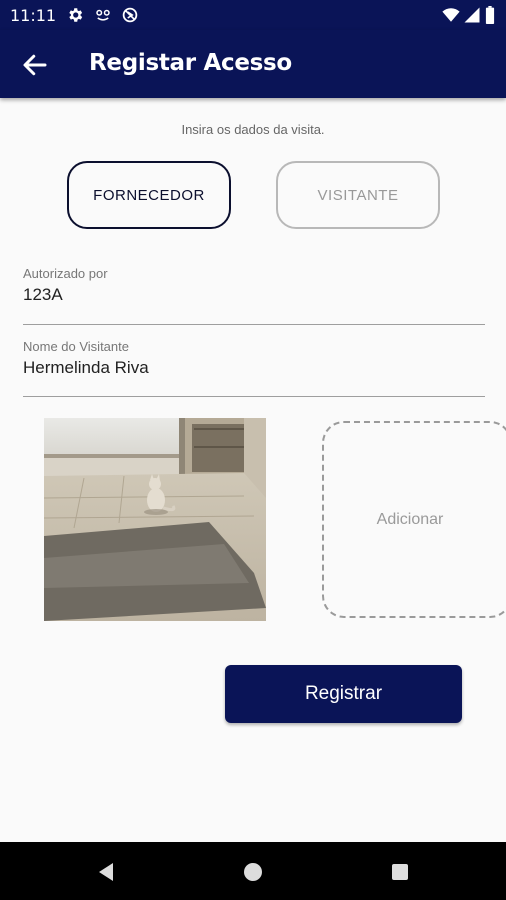 This screenshot has width=506, height=900. What do you see at coordinates (253, 15) in the screenshot?
I see `status-bar: 11:11` at bounding box center [253, 15].